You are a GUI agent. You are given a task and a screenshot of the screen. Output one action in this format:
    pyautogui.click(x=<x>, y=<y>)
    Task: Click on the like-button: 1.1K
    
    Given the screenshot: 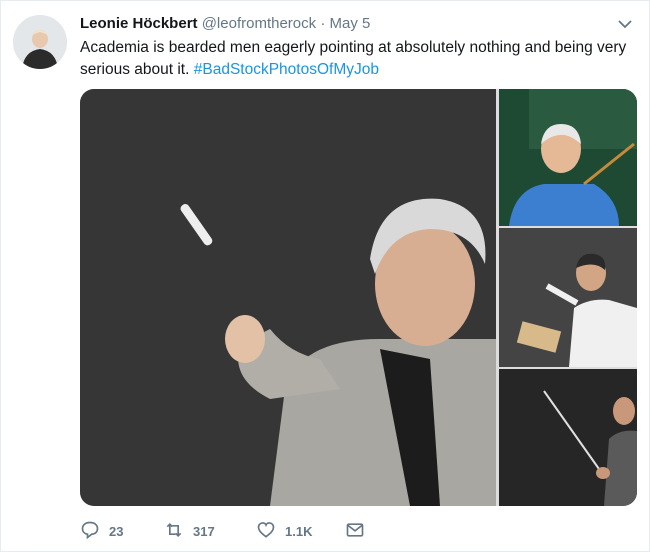 What is the action you would take?
    pyautogui.click(x=284, y=531)
    